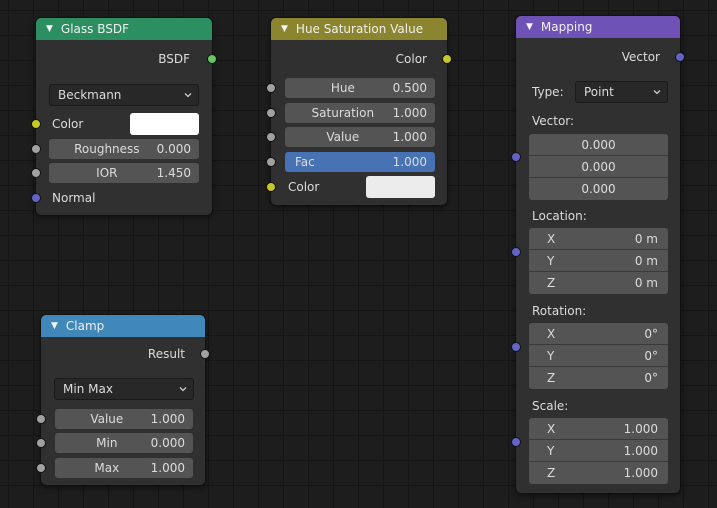  I want to click on scale-z-field: Z 1.000, so click(598, 473).